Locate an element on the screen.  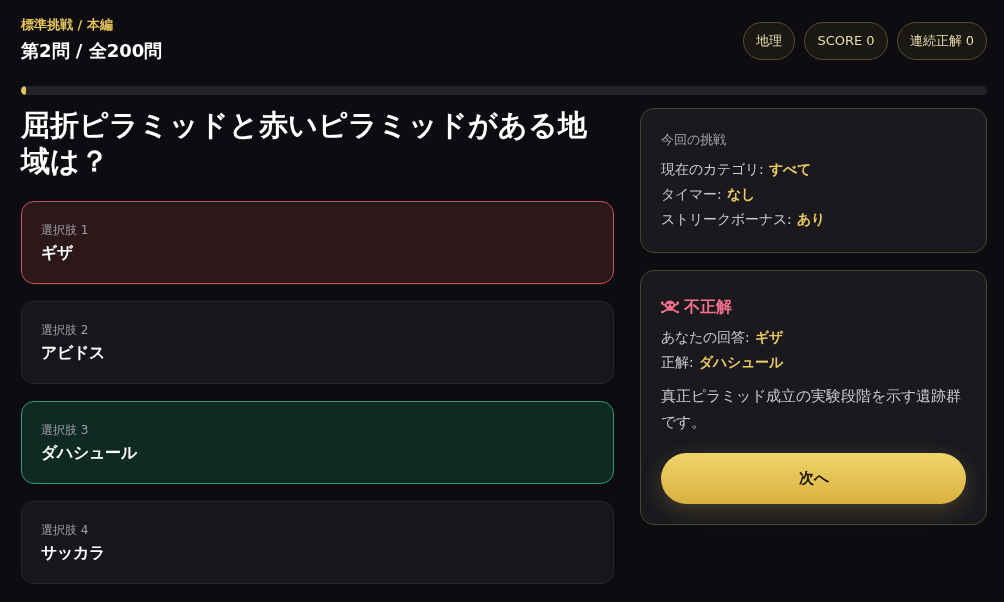
info-value: なし is located at coordinates (740, 194).